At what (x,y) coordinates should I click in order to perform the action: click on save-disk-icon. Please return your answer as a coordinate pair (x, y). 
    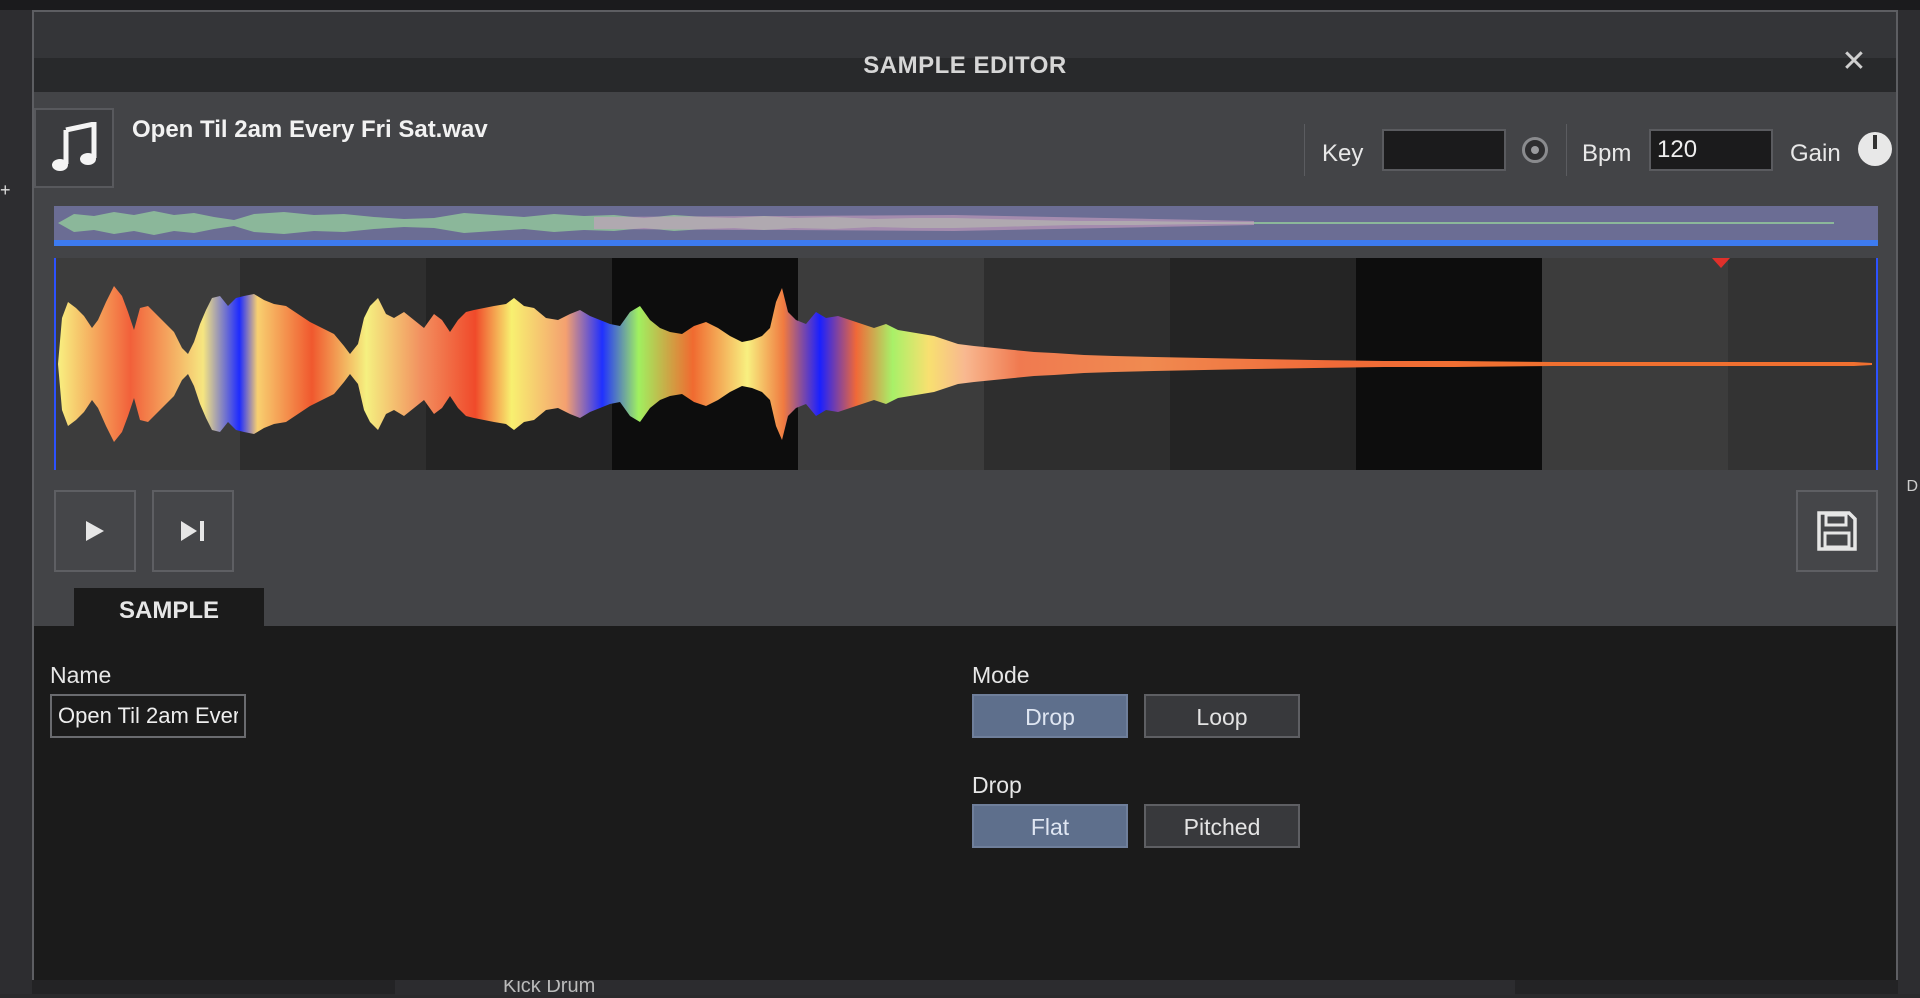
    Looking at the image, I should click on (1837, 531).